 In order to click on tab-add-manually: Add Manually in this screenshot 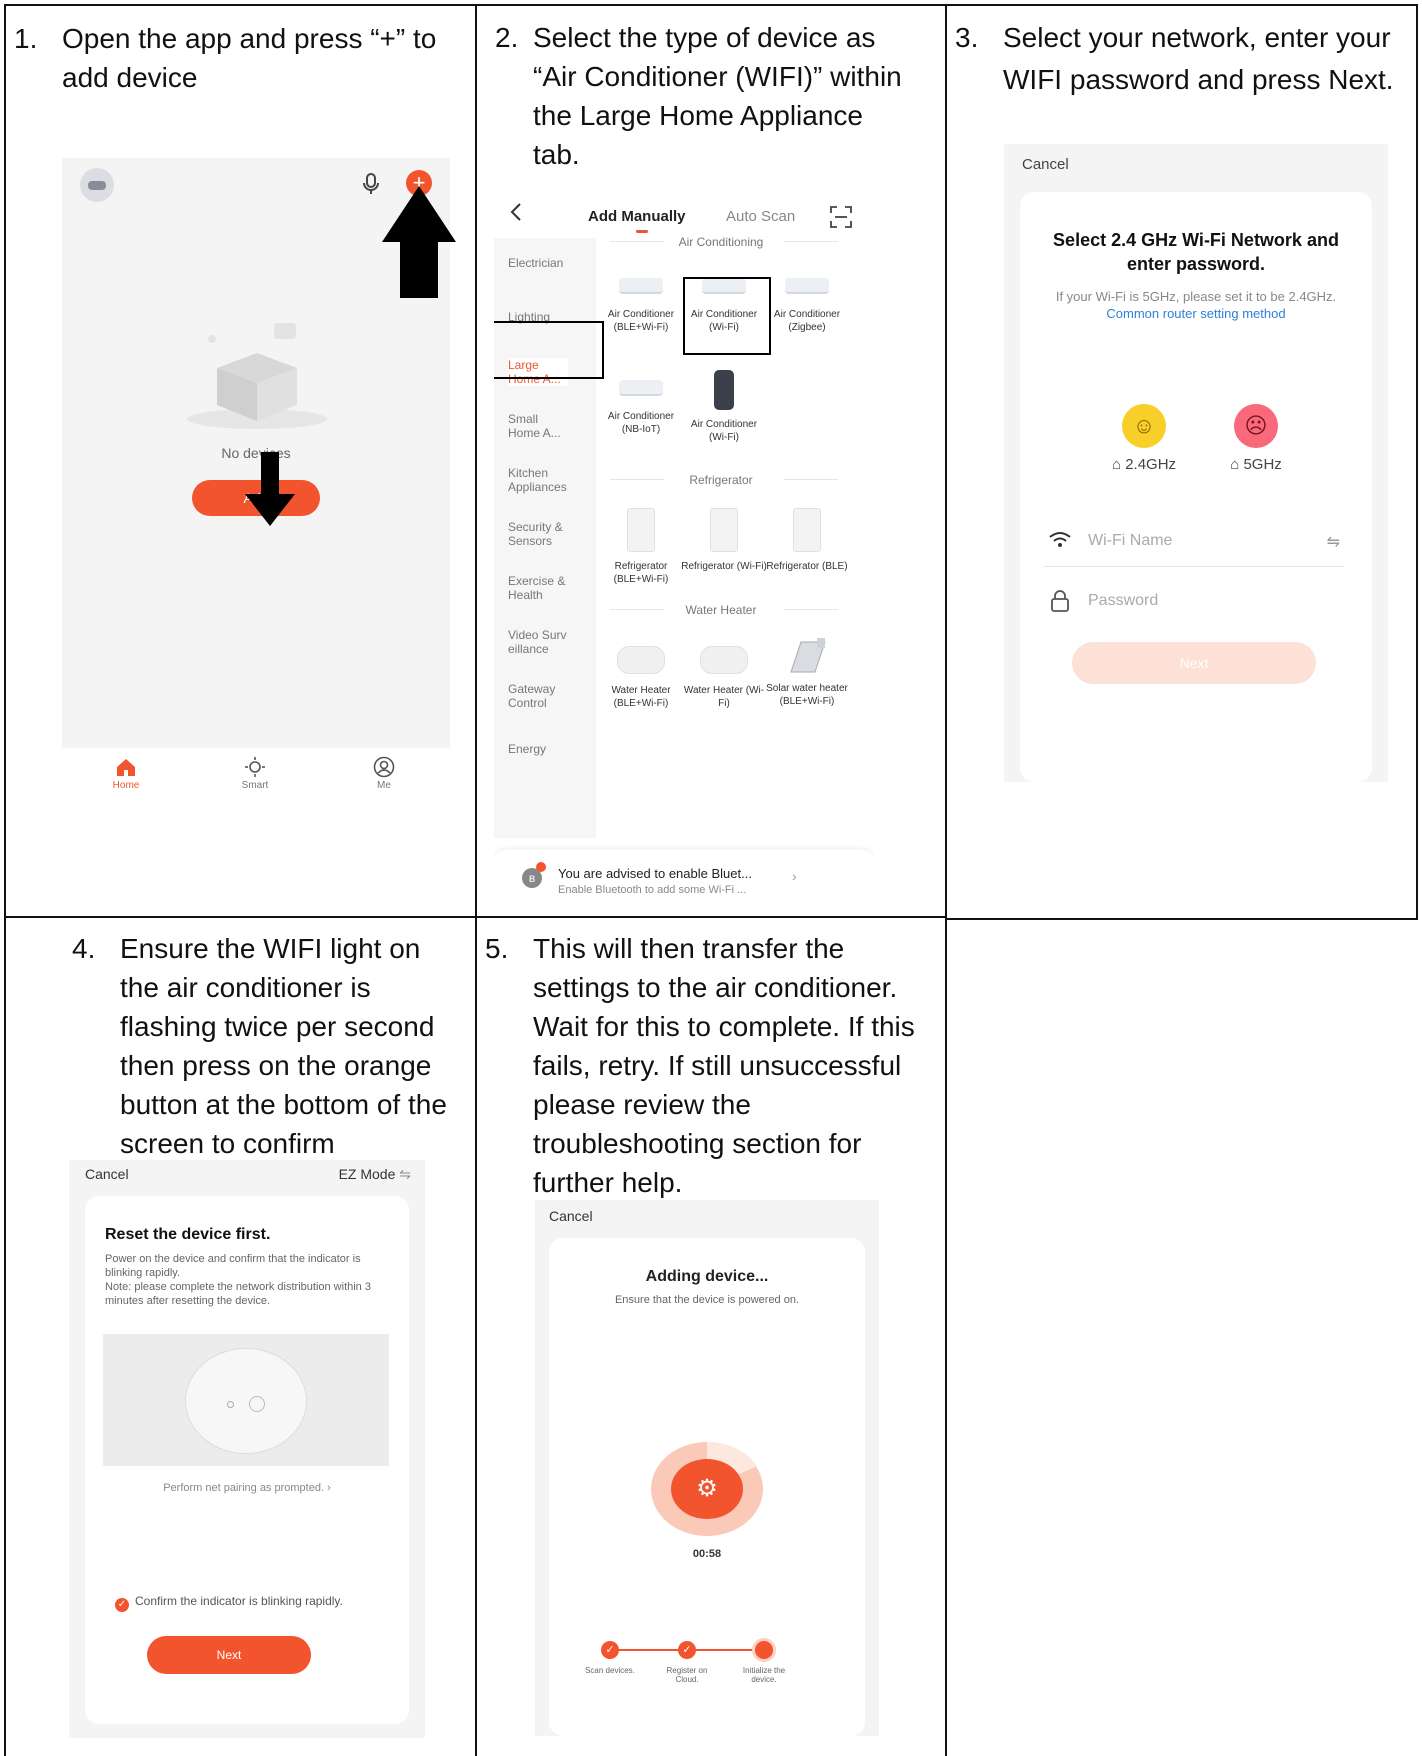, I will do `click(637, 216)`.